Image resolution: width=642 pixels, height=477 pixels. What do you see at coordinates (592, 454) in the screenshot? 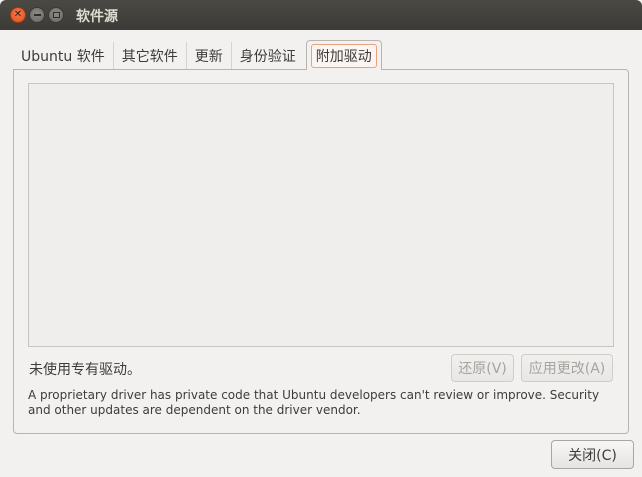
I see `close-button: 关闭(C)` at bounding box center [592, 454].